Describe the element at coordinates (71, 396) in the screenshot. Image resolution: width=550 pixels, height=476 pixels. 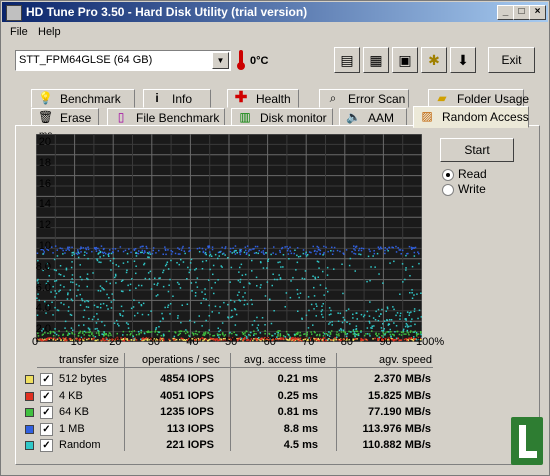
I see `row-size-label: 4 KB` at that location.